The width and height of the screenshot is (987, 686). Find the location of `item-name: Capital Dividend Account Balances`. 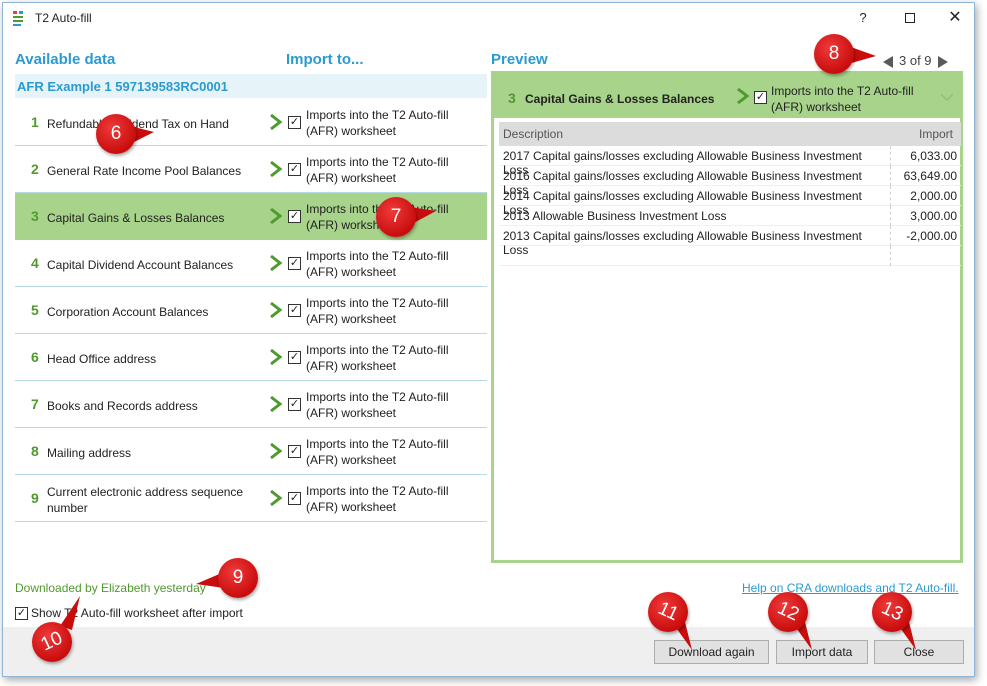

item-name: Capital Dividend Account Balances is located at coordinates (140, 265).